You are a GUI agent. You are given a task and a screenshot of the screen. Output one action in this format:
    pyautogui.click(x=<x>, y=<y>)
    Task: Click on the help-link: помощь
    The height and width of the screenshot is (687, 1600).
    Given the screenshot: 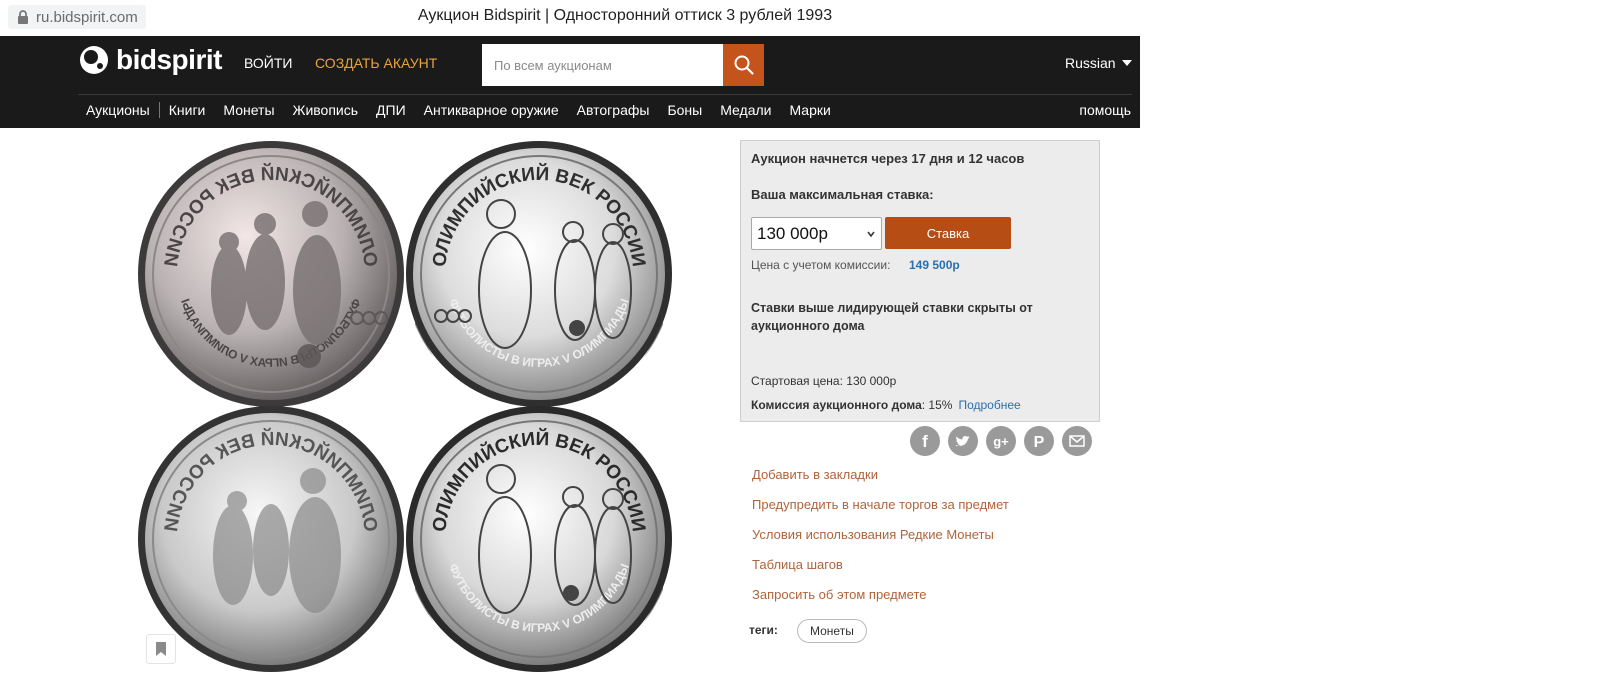 What is the action you would take?
    pyautogui.click(x=1105, y=110)
    